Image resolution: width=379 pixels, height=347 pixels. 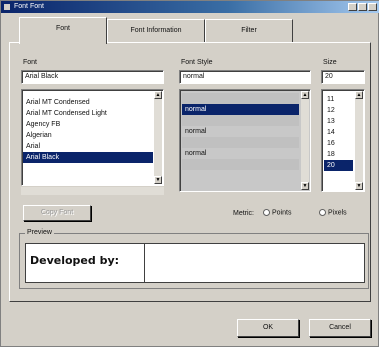 What do you see at coordinates (190, 7) in the screenshot?
I see `title-bar: Font Font` at bounding box center [190, 7].